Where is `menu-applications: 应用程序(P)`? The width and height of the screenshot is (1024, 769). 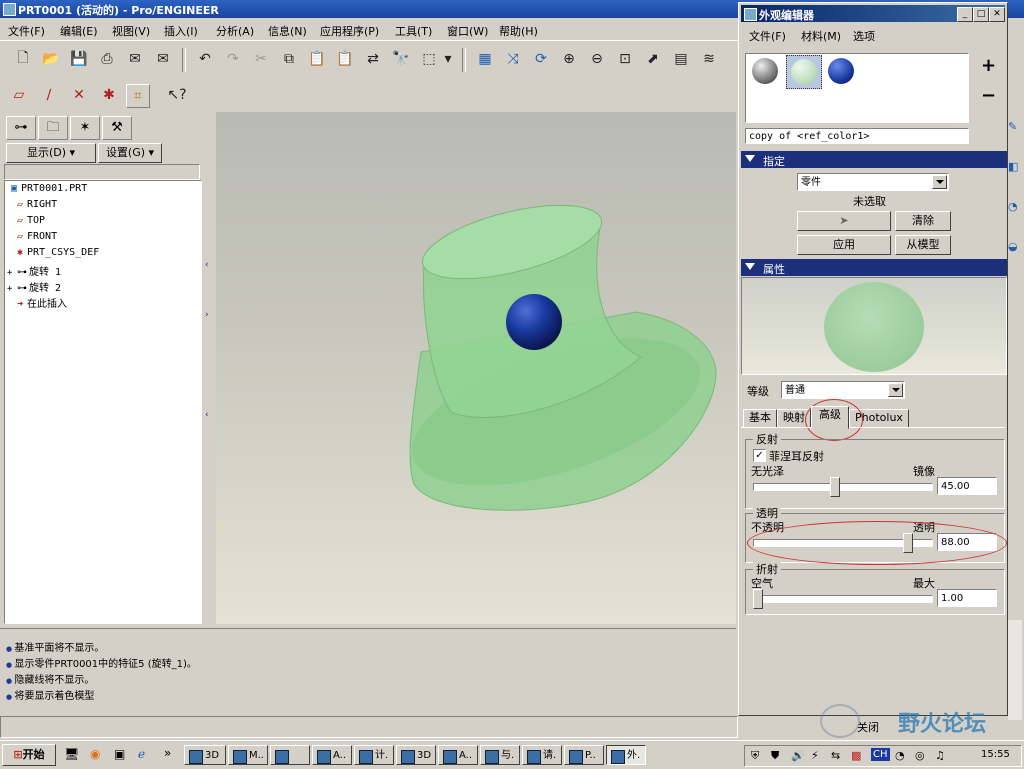 menu-applications: 应用程序(P) is located at coordinates (349, 31).